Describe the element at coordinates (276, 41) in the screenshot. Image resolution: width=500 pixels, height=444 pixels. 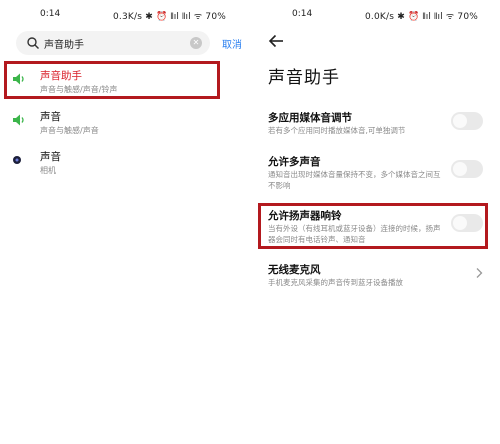
I see `back-arrow-icon` at that location.